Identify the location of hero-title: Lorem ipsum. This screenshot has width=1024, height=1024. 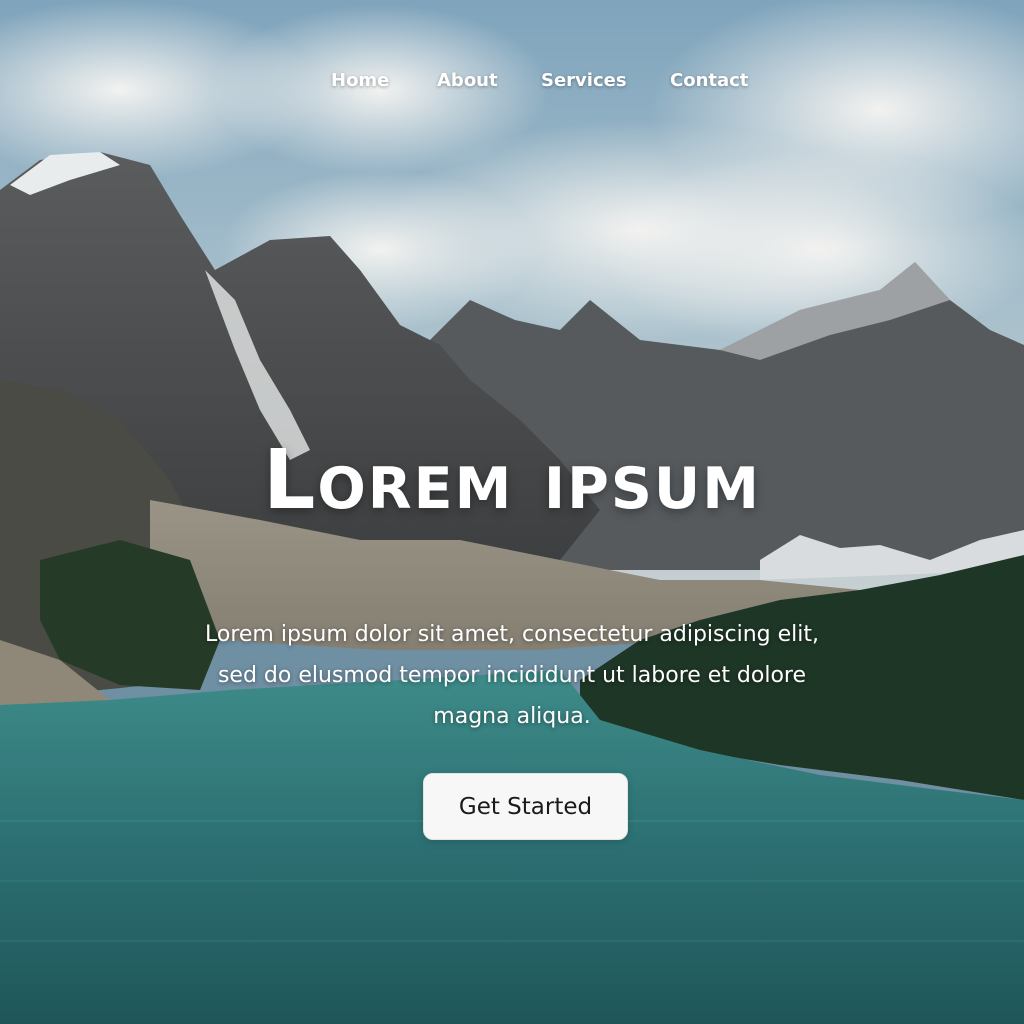
(512, 480).